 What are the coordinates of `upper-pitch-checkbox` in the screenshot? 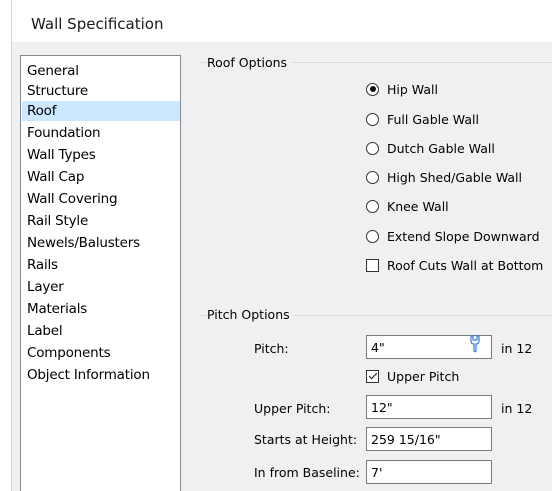 It's located at (372, 376).